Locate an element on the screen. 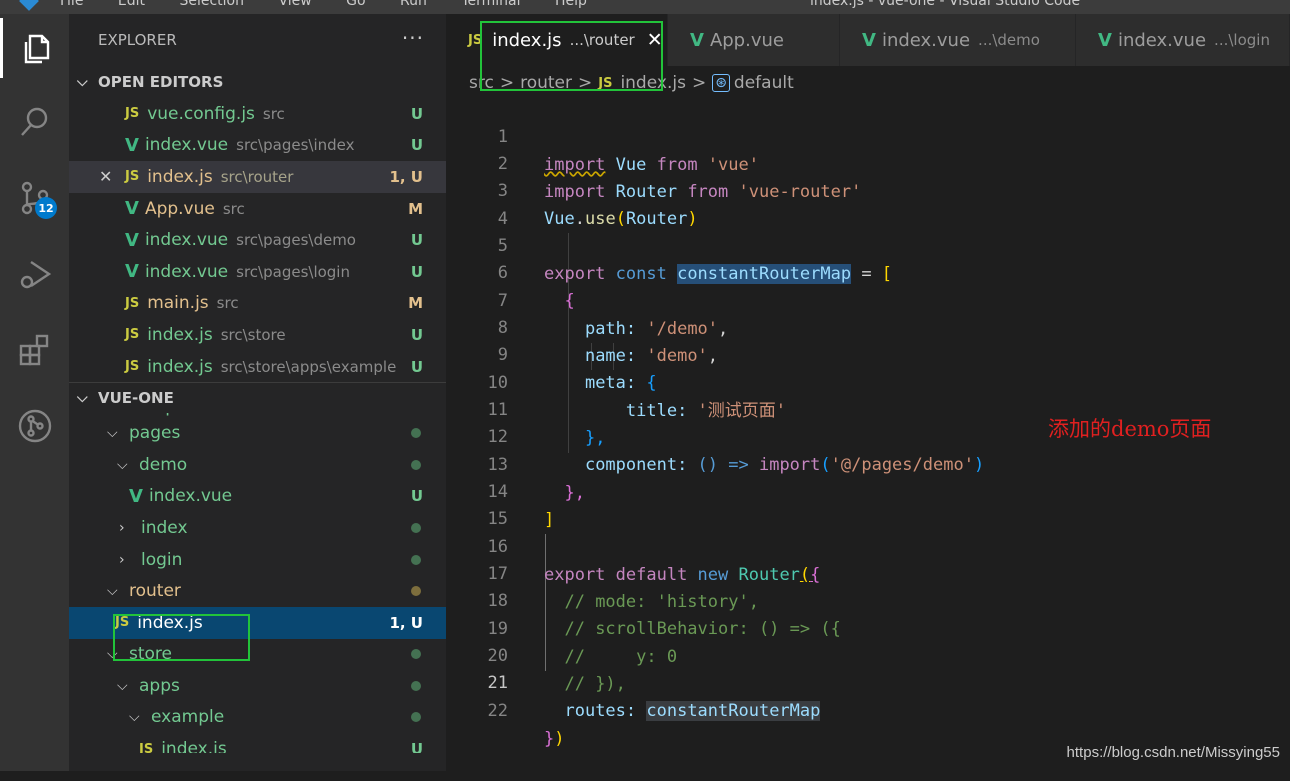  search-activity-button is located at coordinates (34, 122).